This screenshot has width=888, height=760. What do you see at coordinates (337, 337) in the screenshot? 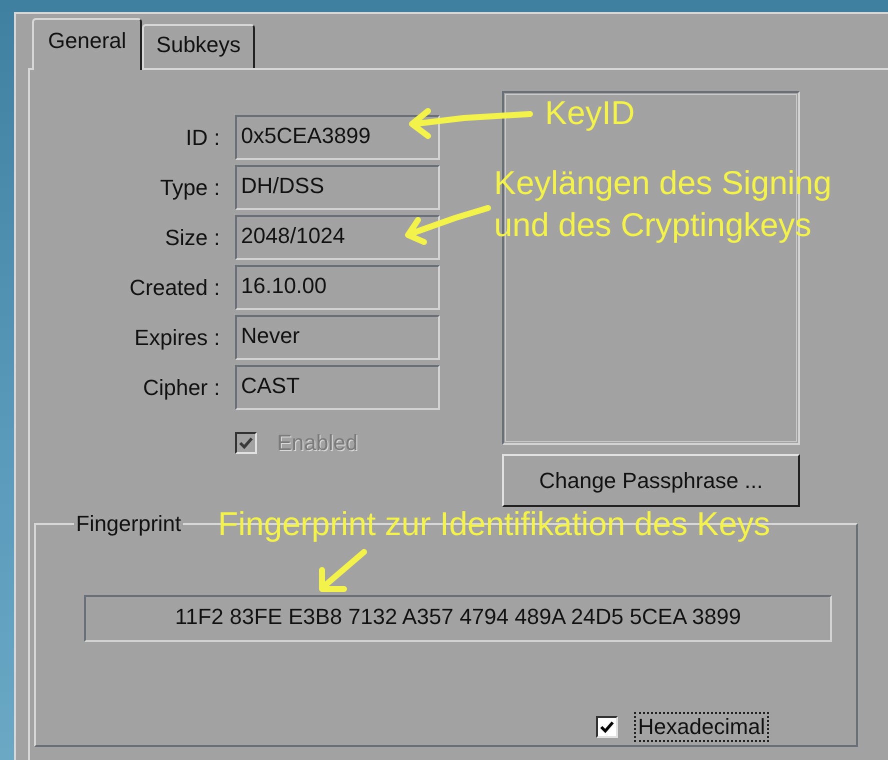
I see `input-field: Never` at bounding box center [337, 337].